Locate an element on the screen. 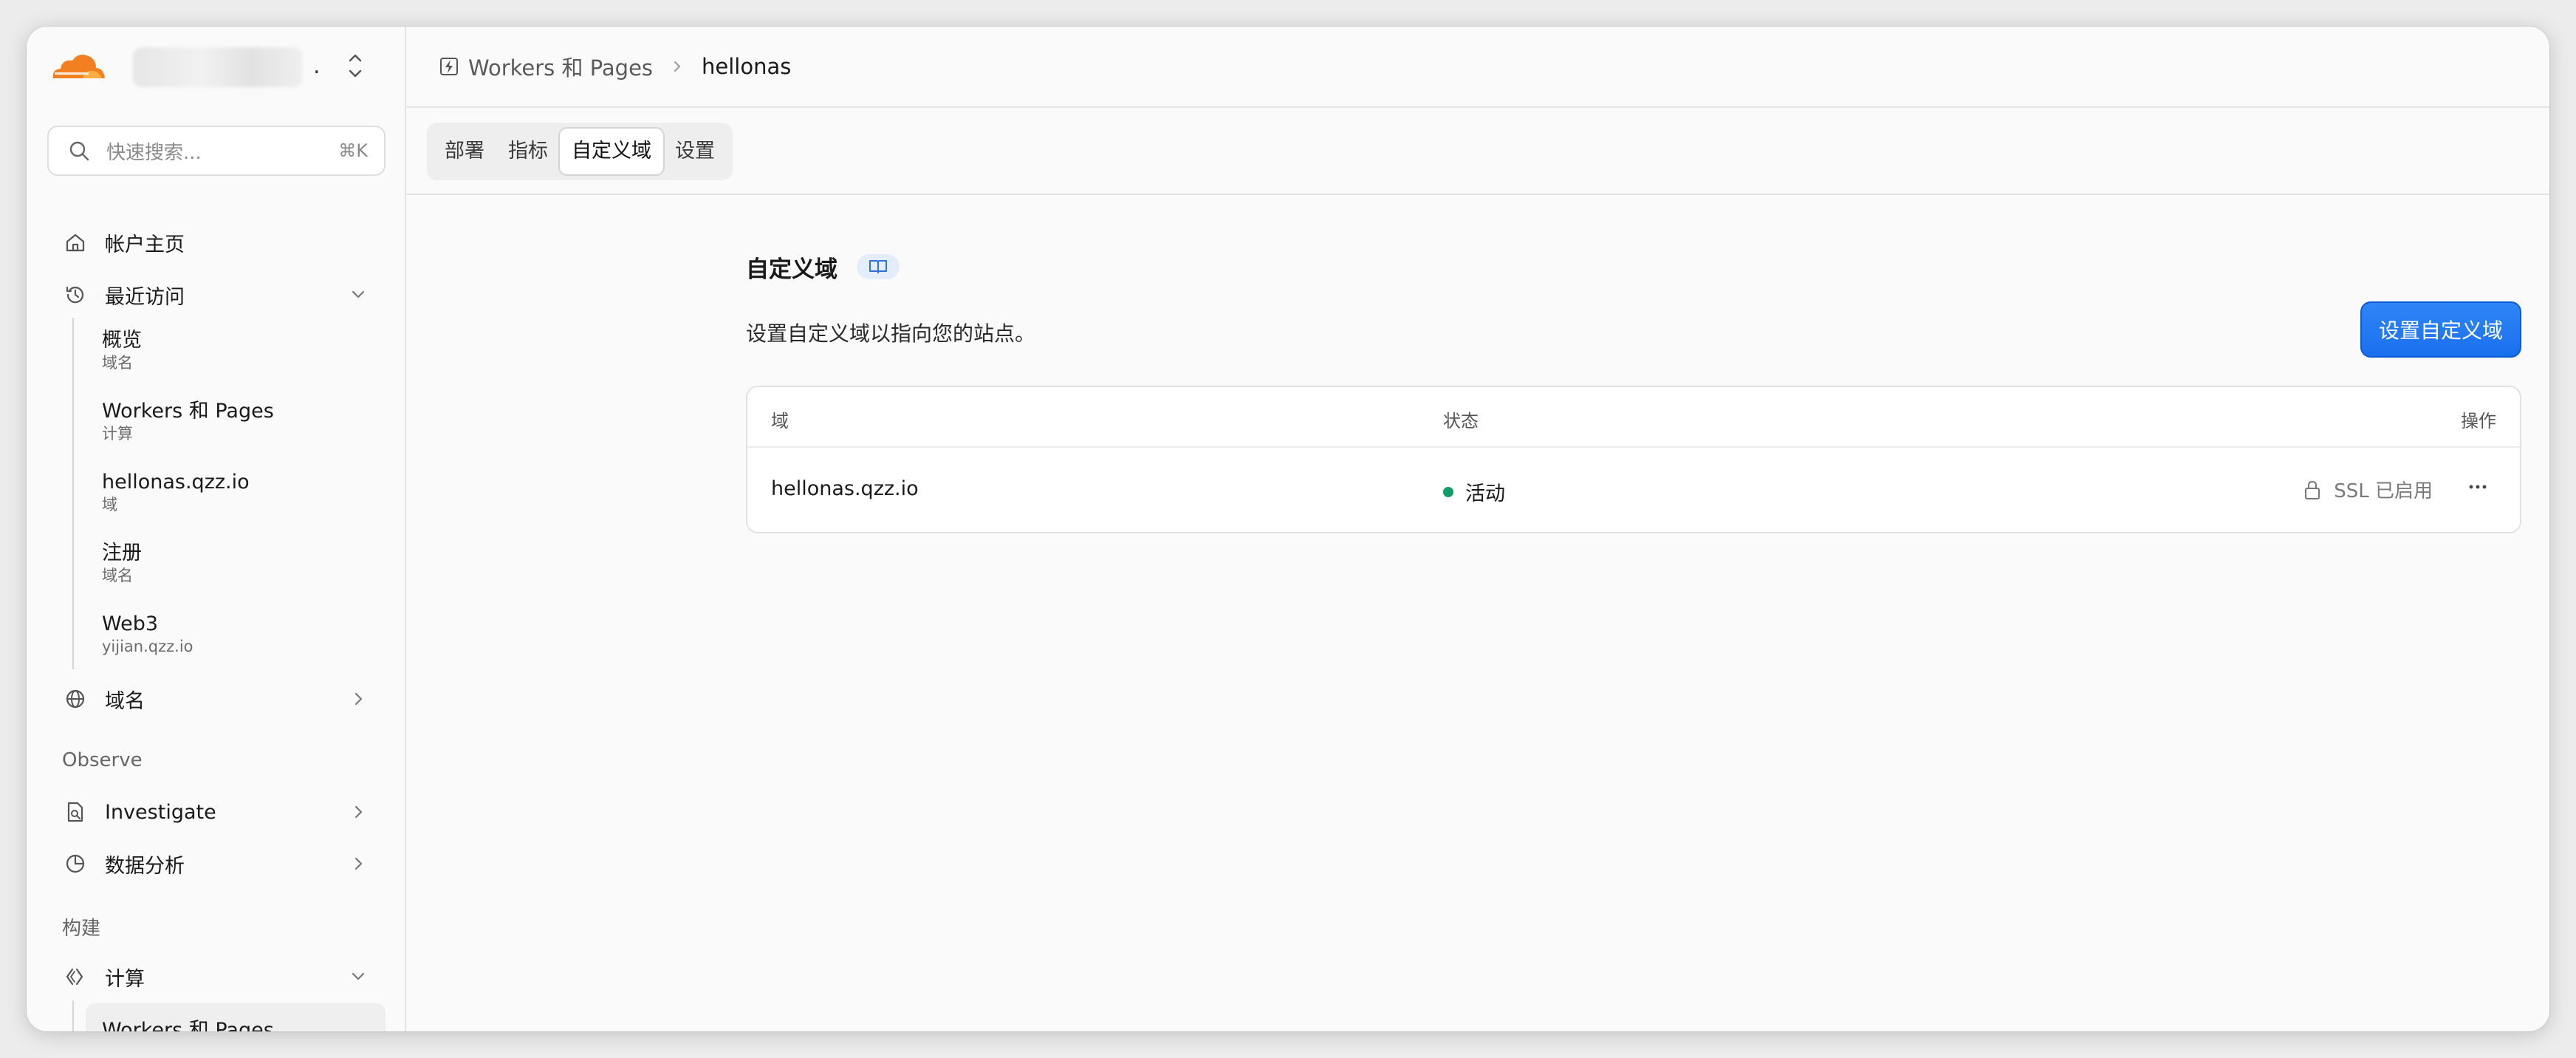 This screenshot has width=2576, height=1058. status-badge: 活动 is located at coordinates (1474, 491).